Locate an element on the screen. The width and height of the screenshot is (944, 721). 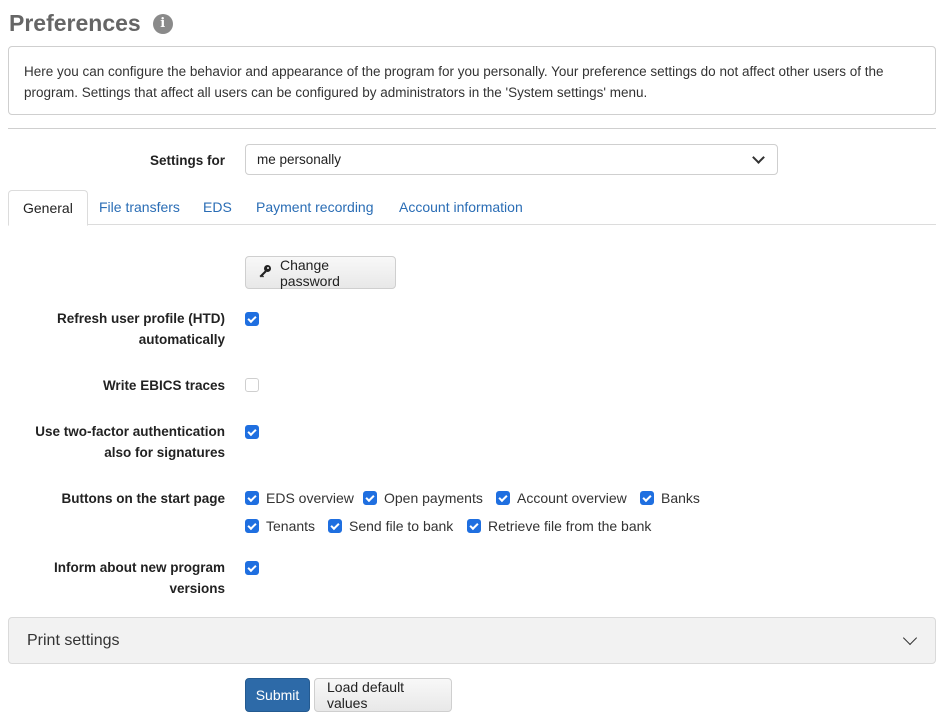
load-default-values-label: Load default values is located at coordinates (366, 695).